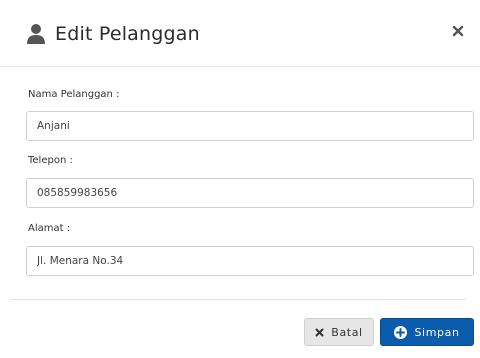 The image size is (480, 358). Describe the element at coordinates (437, 332) in the screenshot. I see `save-label: Simpan` at that location.